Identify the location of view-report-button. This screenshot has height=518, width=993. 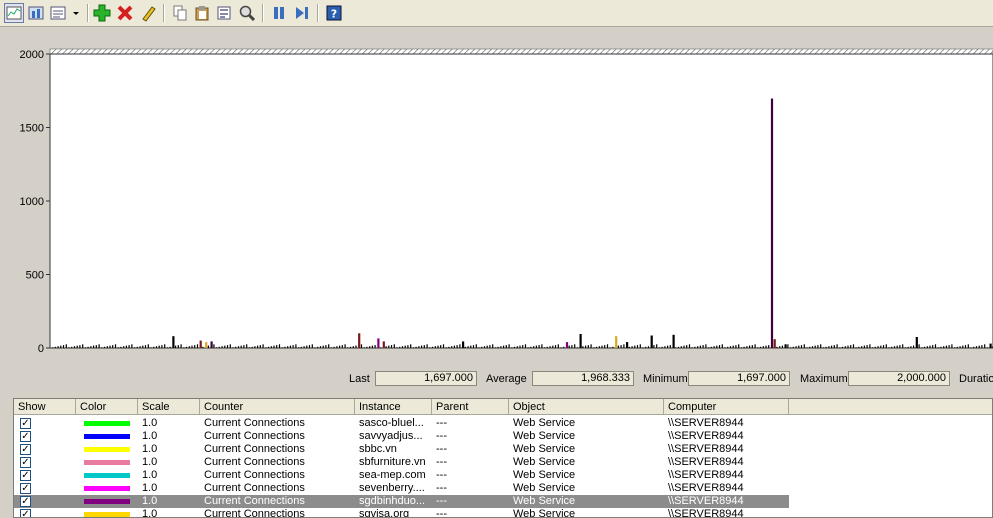
(58, 13).